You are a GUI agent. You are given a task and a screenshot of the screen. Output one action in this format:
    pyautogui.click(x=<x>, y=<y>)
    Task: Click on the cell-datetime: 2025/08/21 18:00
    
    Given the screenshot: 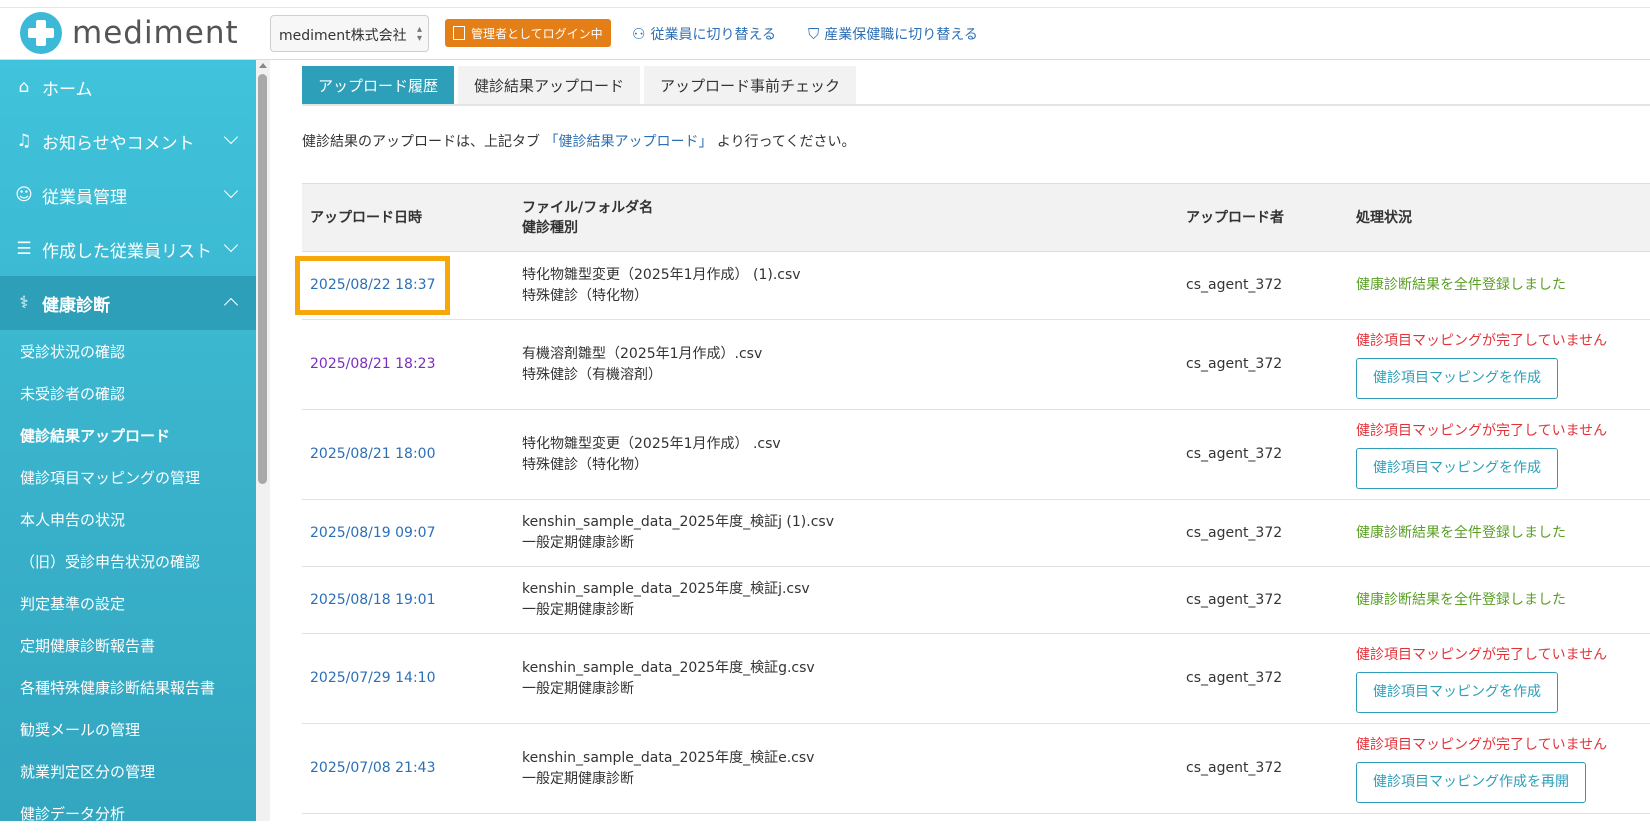 What is the action you would take?
    pyautogui.click(x=408, y=454)
    